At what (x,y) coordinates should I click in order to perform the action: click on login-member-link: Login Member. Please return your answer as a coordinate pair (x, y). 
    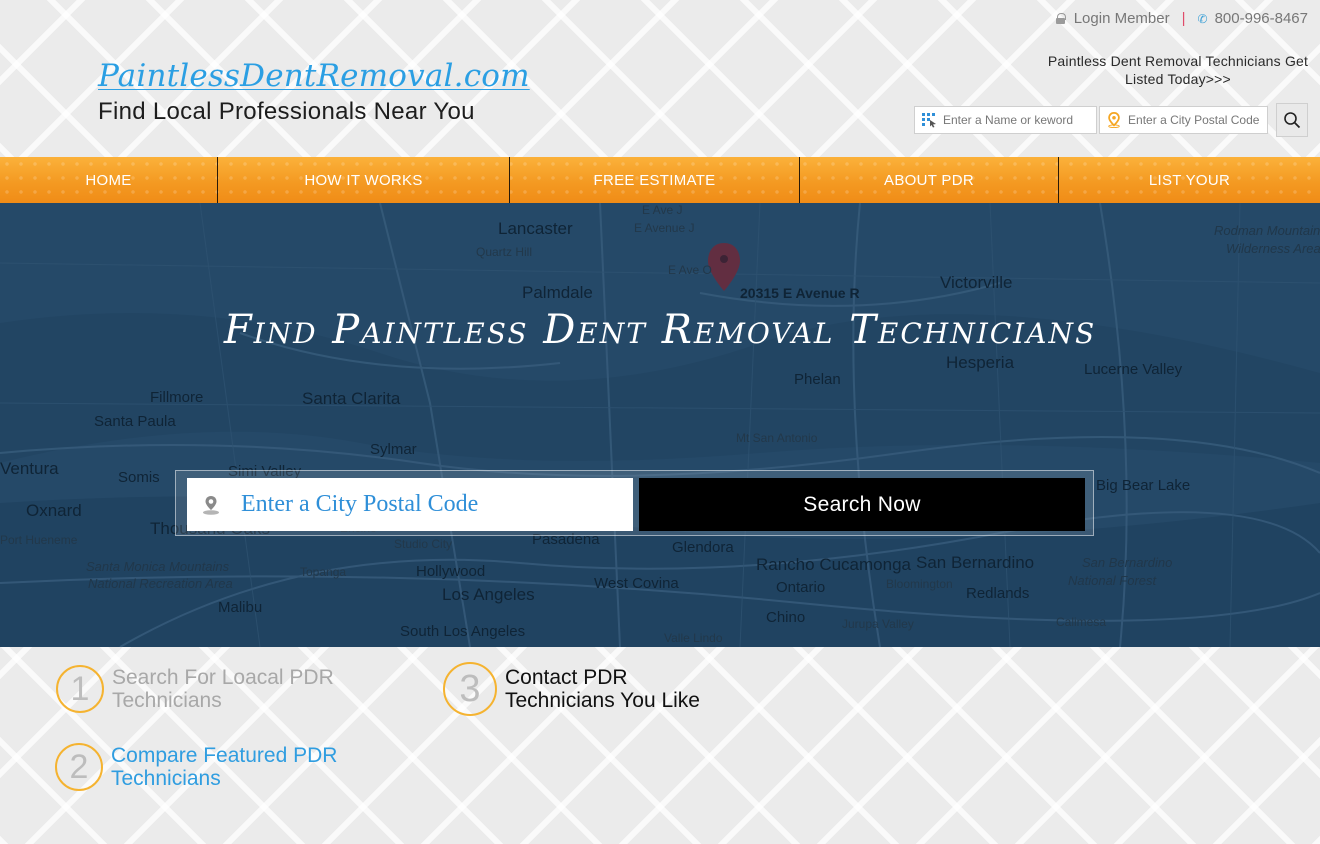
    Looking at the image, I should click on (1122, 18).